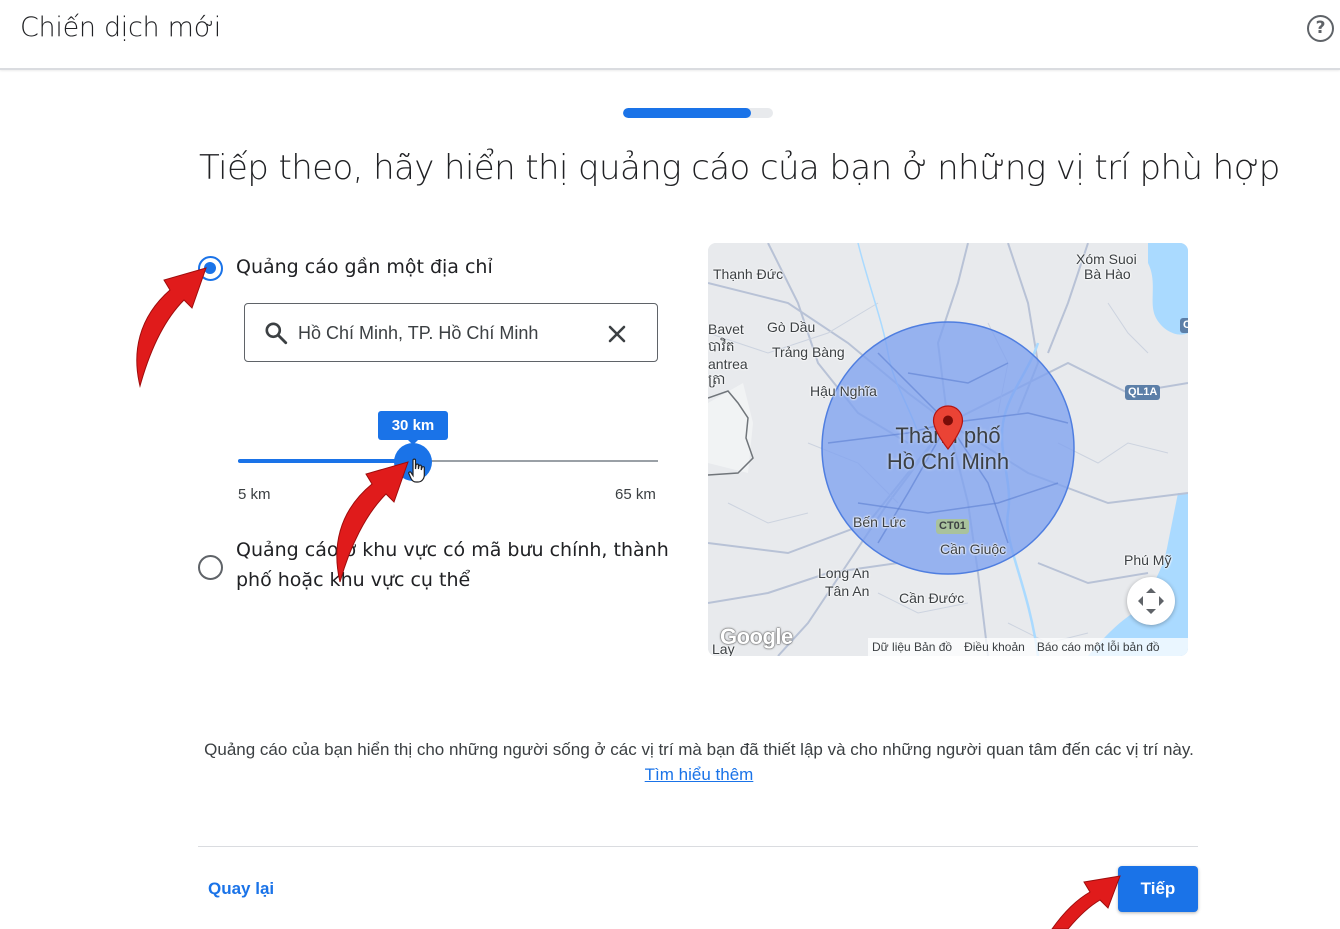 The image size is (1340, 929). What do you see at coordinates (245, 889) in the screenshot?
I see `back-button: Quay lại` at bounding box center [245, 889].